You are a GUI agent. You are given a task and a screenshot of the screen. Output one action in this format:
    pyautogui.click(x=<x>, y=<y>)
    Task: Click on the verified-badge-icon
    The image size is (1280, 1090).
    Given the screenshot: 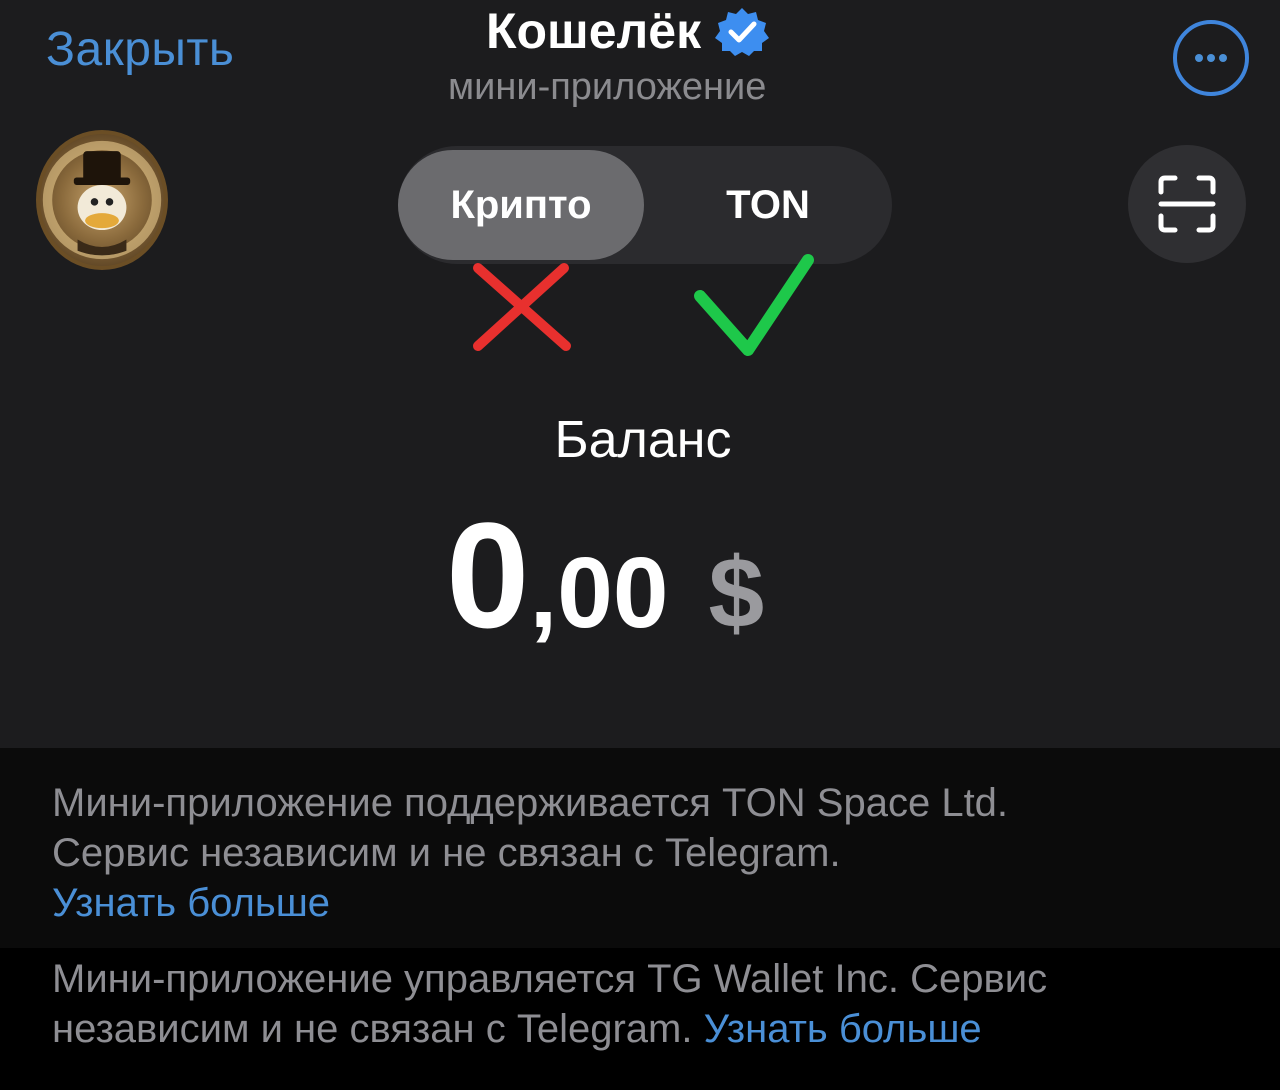 What is the action you would take?
    pyautogui.click(x=742, y=31)
    